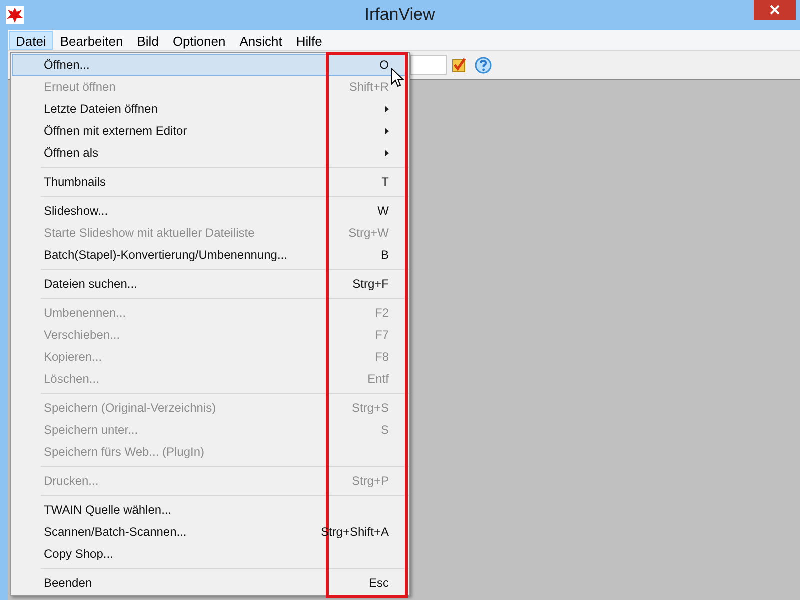 The width and height of the screenshot is (800, 600). Describe the element at coordinates (210, 109) in the screenshot. I see `menu-entry: Letzte Dateien öffnen` at that location.